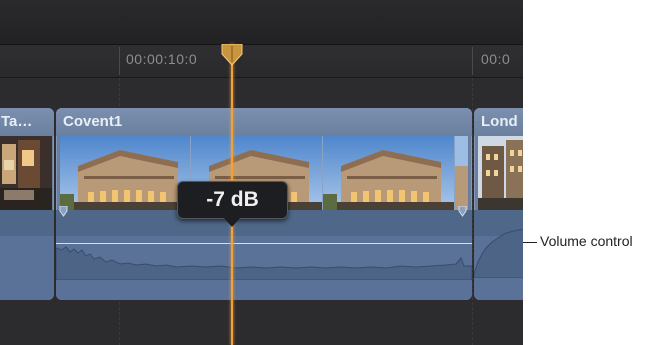 Image resolution: width=670 pixels, height=345 pixels. Describe the element at coordinates (232, 222) in the screenshot. I see `tooltip-pointer` at that location.